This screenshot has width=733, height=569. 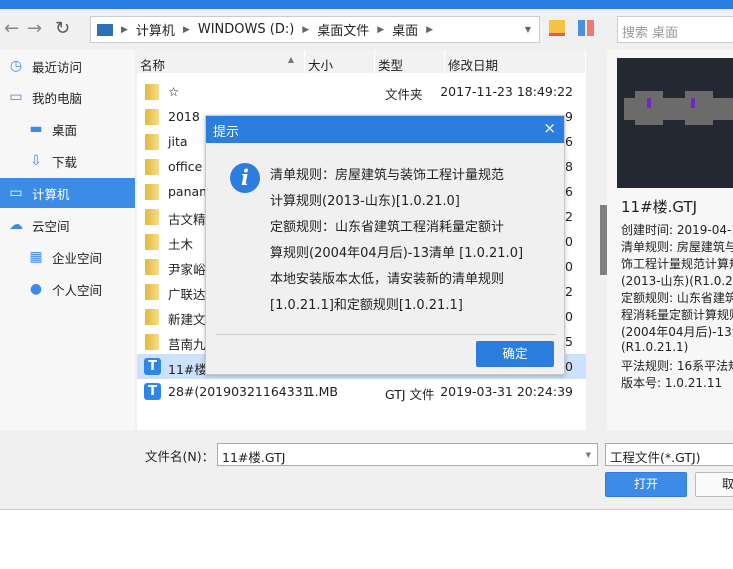 What do you see at coordinates (181, 244) in the screenshot?
I see `file-name: 土木` at bounding box center [181, 244].